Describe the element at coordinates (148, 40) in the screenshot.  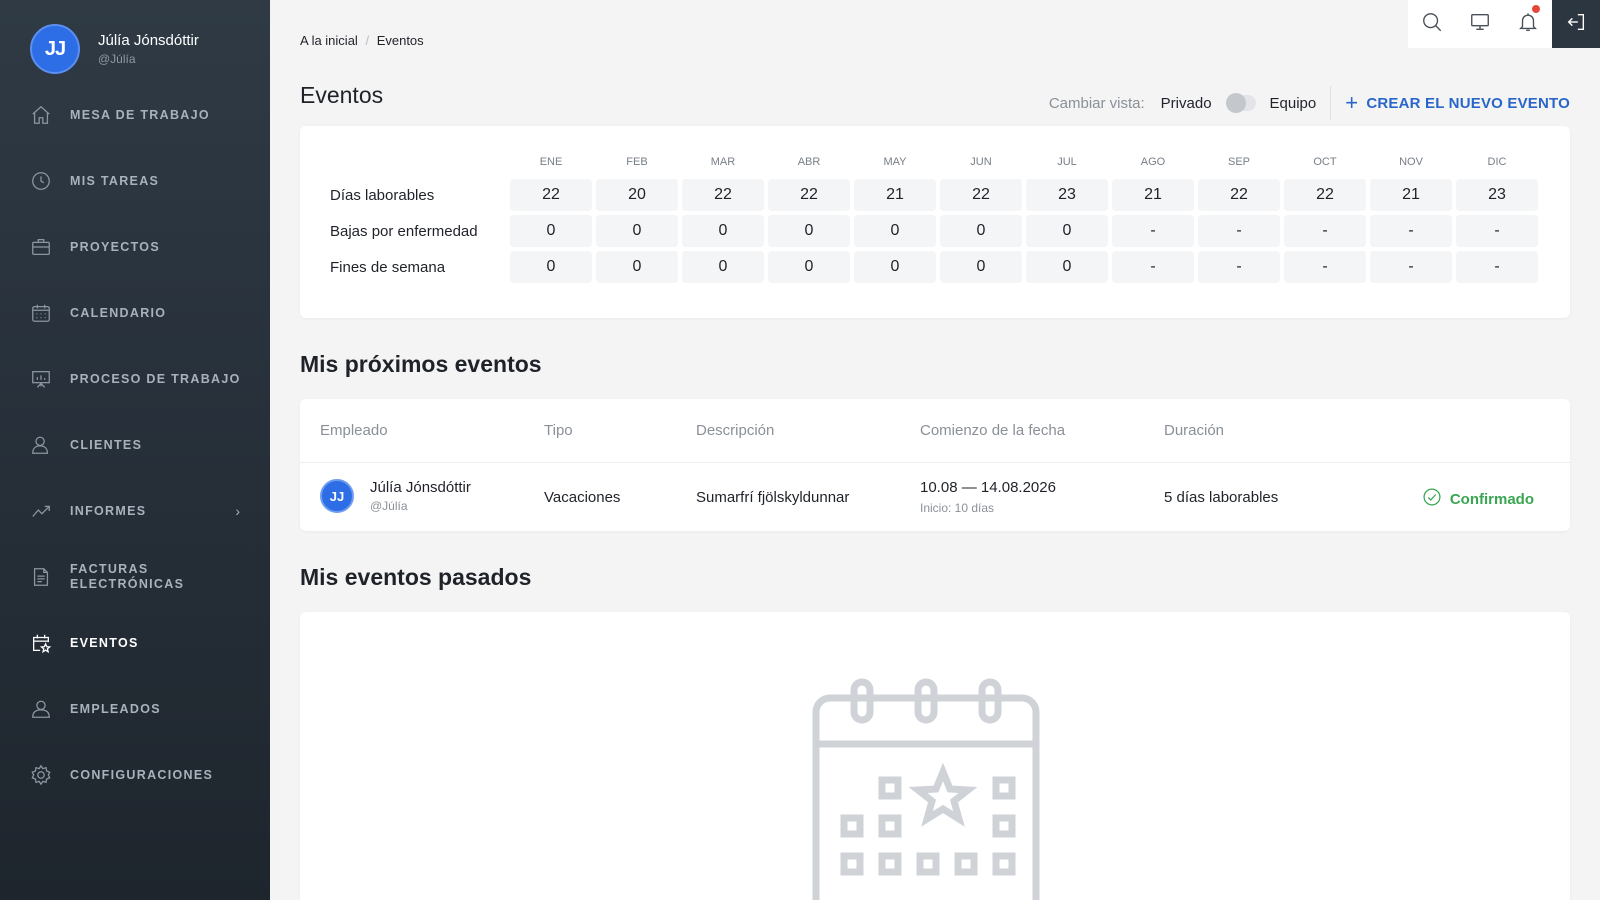
I see `user-name: Júlía Jónsdóttir` at that location.